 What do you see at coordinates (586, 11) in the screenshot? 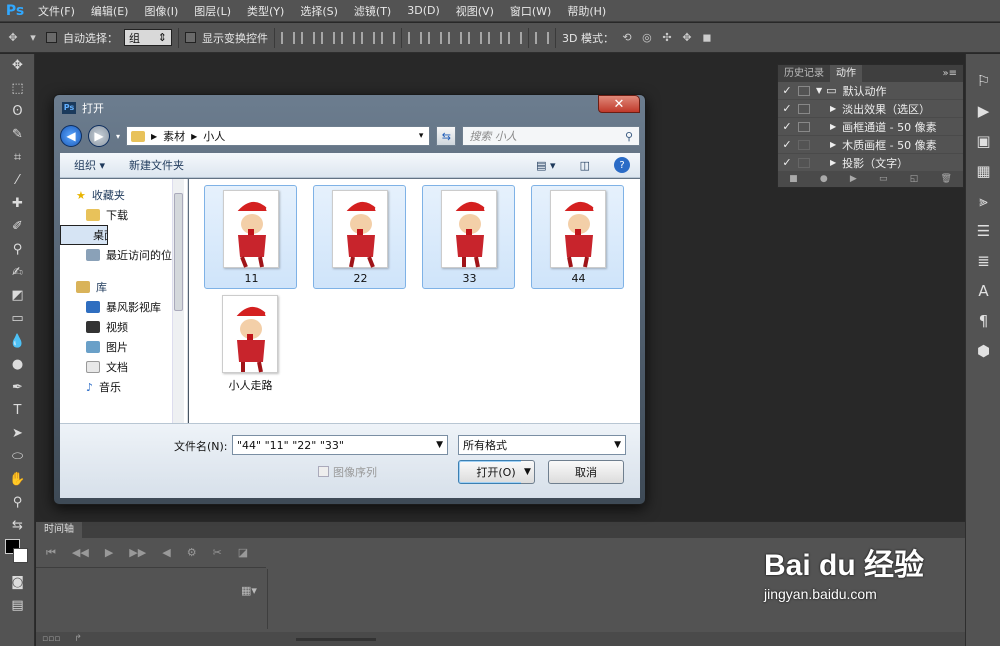
I see `menu-help: 帮助(H)` at bounding box center [586, 11].